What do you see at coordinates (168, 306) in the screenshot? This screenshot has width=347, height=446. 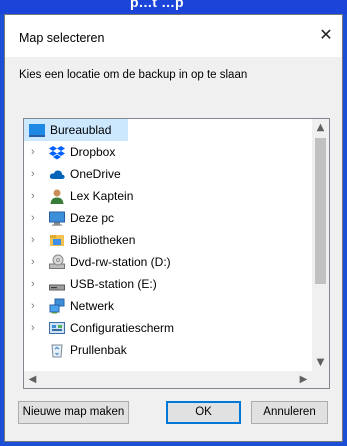 I see `tree-item-netwerk: › Netwerk` at bounding box center [168, 306].